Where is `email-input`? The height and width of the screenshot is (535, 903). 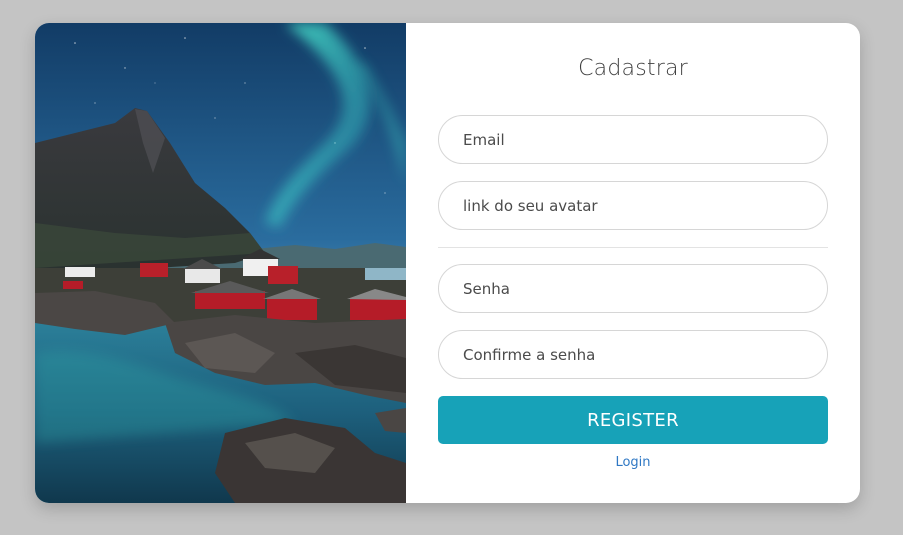
email-input is located at coordinates (633, 139).